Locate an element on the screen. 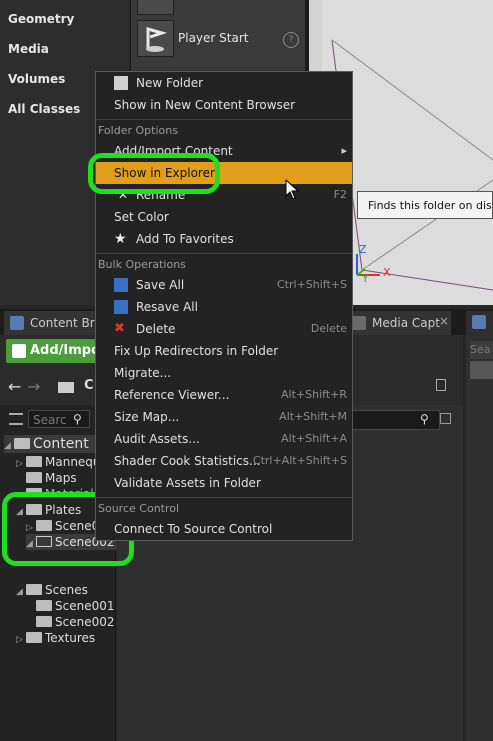  menu-item-label: Resave All is located at coordinates (167, 307).